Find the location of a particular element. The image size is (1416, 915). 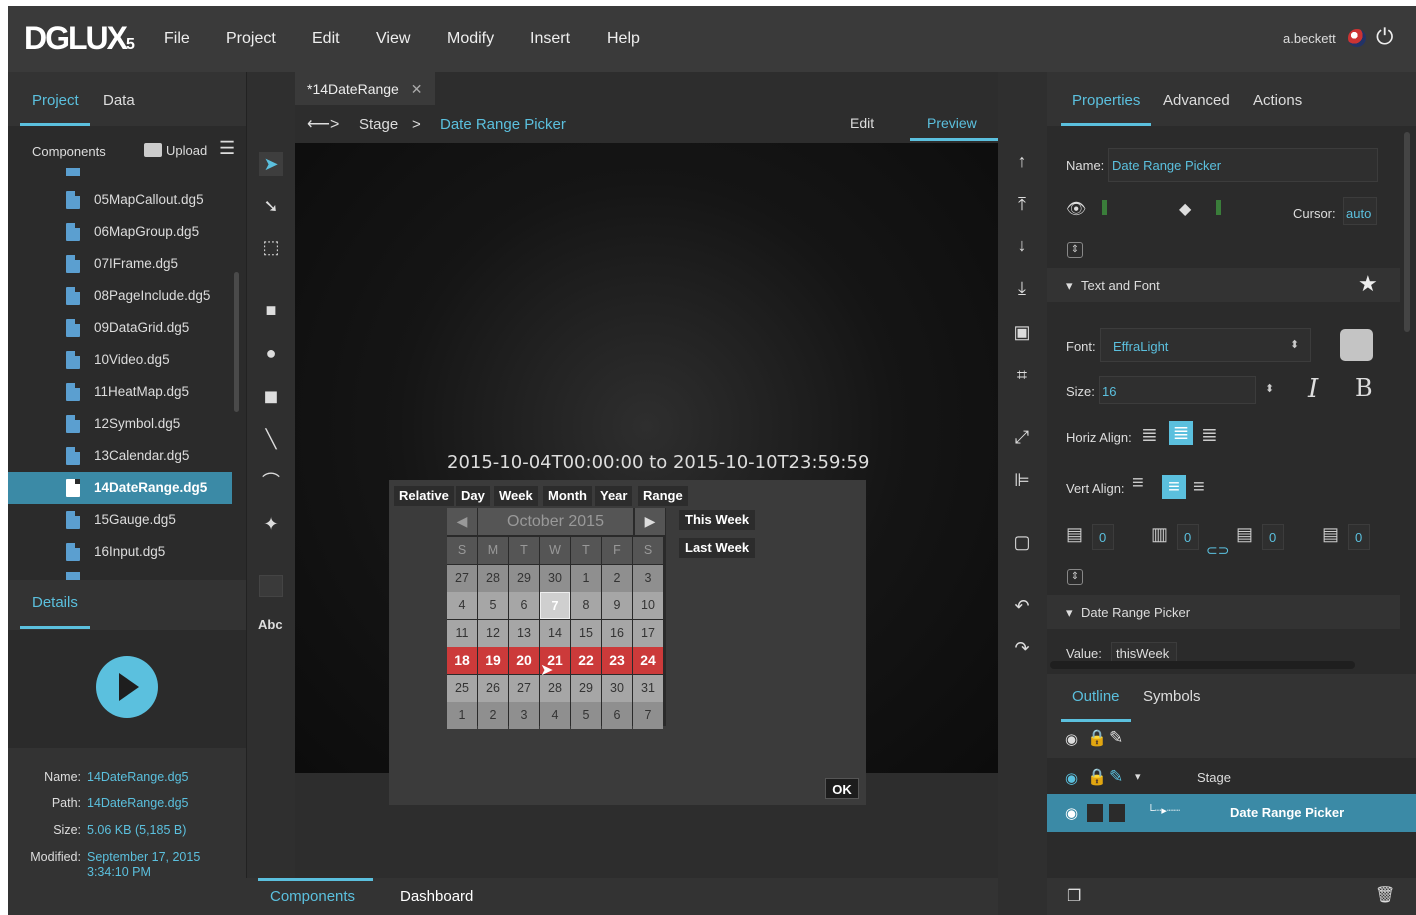

calendar-day: 29 is located at coordinates (524, 578).